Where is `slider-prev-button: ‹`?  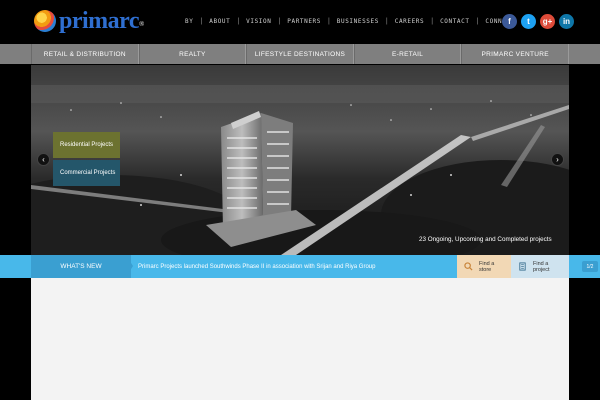 slider-prev-button: ‹ is located at coordinates (43, 159).